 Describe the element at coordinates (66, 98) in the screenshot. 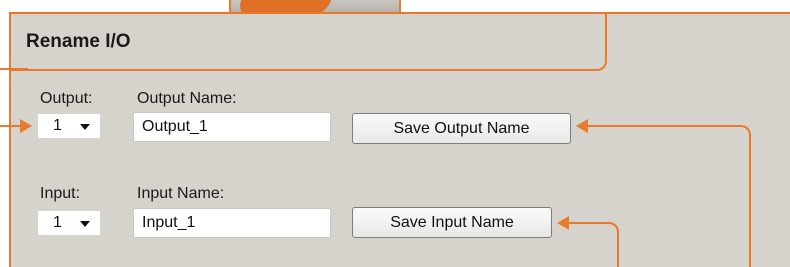

I see `output-label: Output:` at that location.